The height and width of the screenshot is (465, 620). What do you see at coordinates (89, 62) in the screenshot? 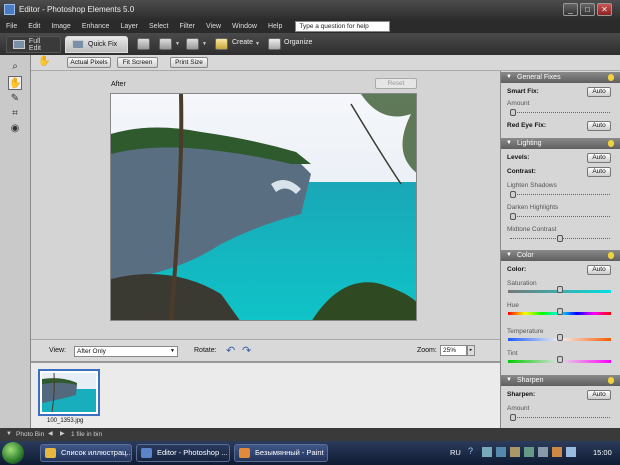
I see `actual-pixels-button: Actual Pixels` at bounding box center [89, 62].